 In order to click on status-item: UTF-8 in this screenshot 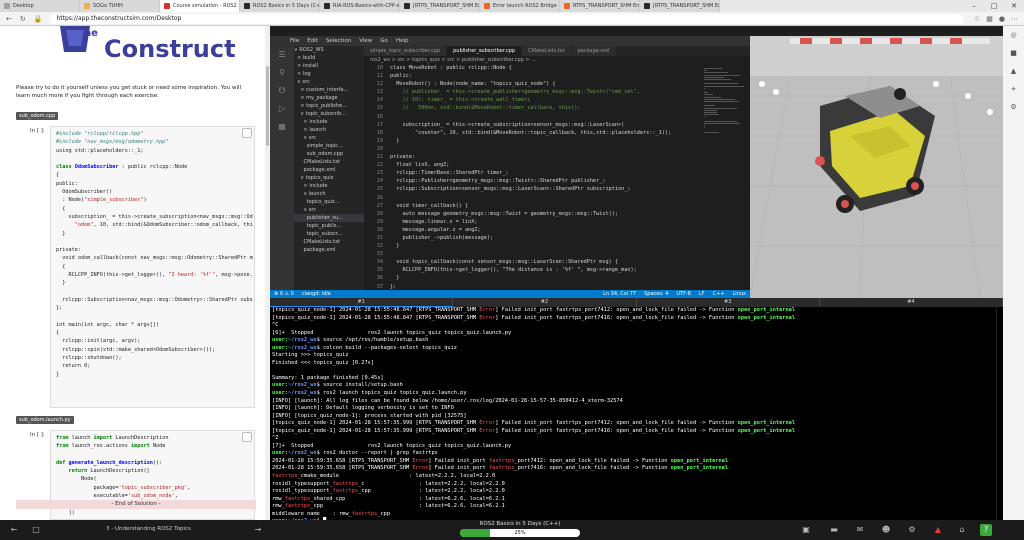, I will do `click(683, 294)`.